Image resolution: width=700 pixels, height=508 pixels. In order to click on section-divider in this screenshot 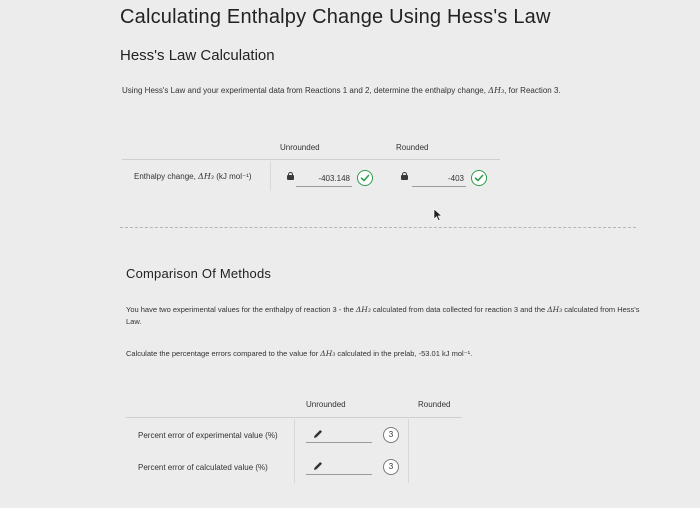, I will do `click(378, 227)`.